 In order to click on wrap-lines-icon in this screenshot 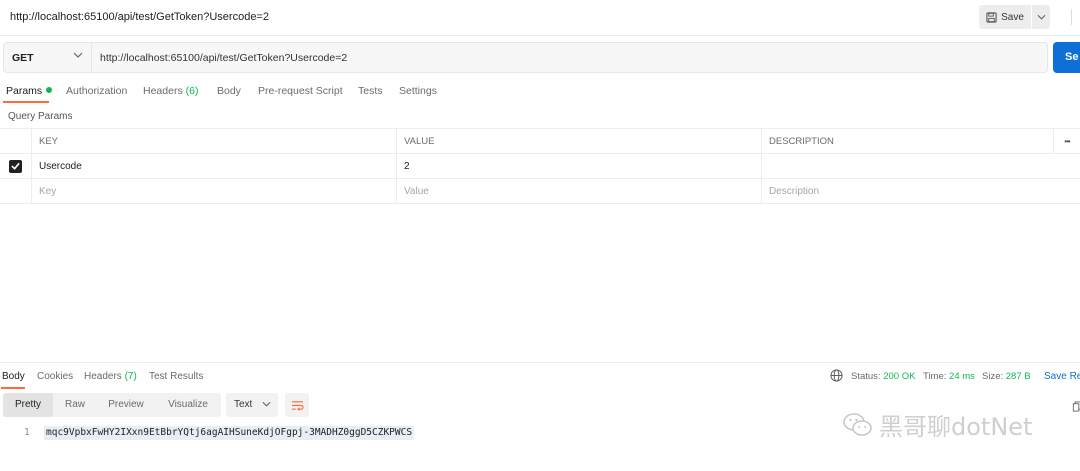, I will do `click(297, 405)`.